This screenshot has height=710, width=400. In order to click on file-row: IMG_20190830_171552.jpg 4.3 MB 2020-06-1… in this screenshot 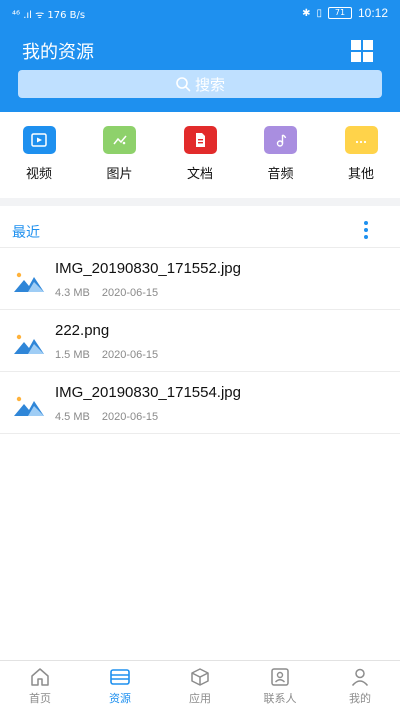, I will do `click(200, 279)`.